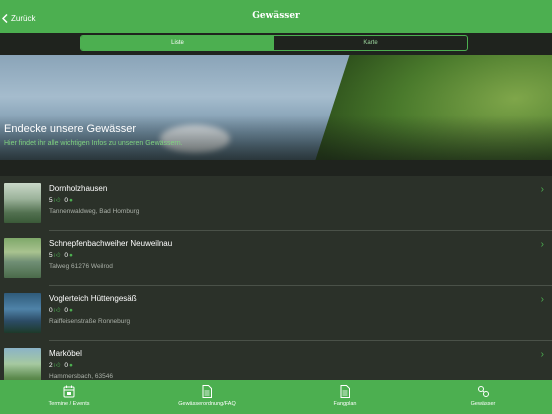  I want to click on page-title: Gewässer, so click(276, 16).